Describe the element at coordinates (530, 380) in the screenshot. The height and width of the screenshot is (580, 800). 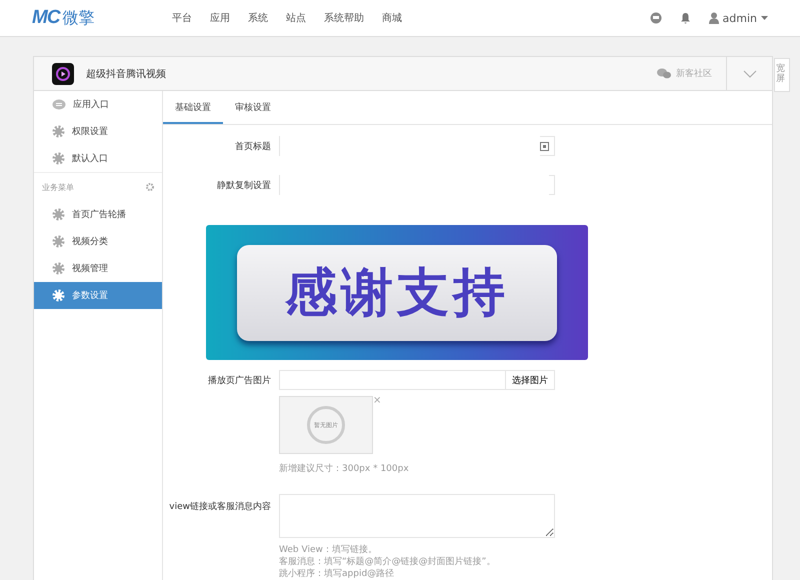
I see `choose-image-button: 选择图片` at that location.